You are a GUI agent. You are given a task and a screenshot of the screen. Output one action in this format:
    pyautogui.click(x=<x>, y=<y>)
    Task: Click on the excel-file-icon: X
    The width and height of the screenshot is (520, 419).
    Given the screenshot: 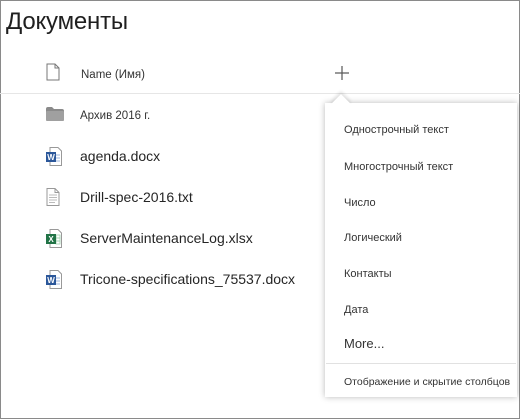 What is the action you would take?
    pyautogui.click(x=54, y=238)
    